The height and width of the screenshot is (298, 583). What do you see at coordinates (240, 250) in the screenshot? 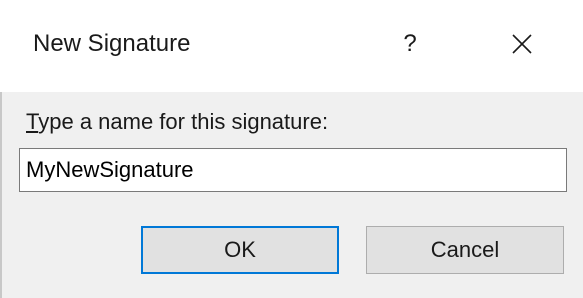
I see `ok-button: OK` at bounding box center [240, 250].